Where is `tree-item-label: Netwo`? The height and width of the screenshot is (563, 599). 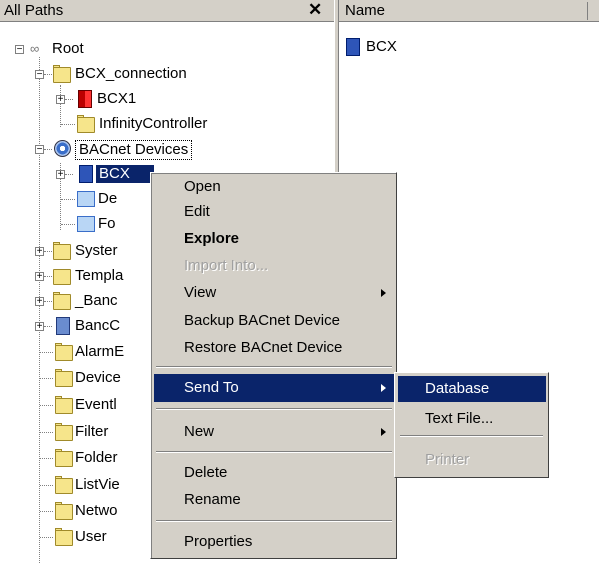 tree-item-label: Netwo is located at coordinates (96, 510).